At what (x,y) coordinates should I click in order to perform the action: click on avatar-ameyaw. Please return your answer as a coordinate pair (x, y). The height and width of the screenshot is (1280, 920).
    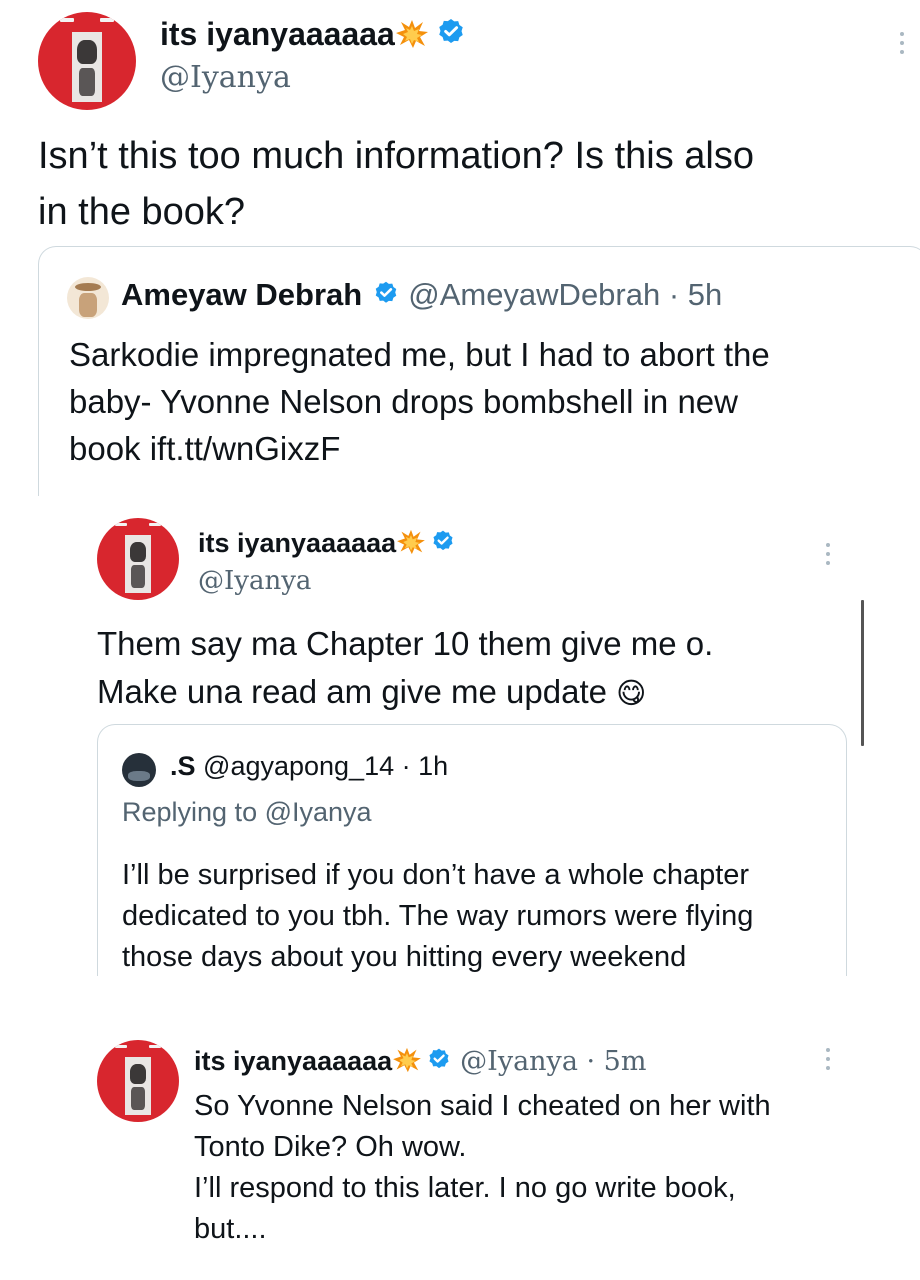
    Looking at the image, I should click on (88, 298).